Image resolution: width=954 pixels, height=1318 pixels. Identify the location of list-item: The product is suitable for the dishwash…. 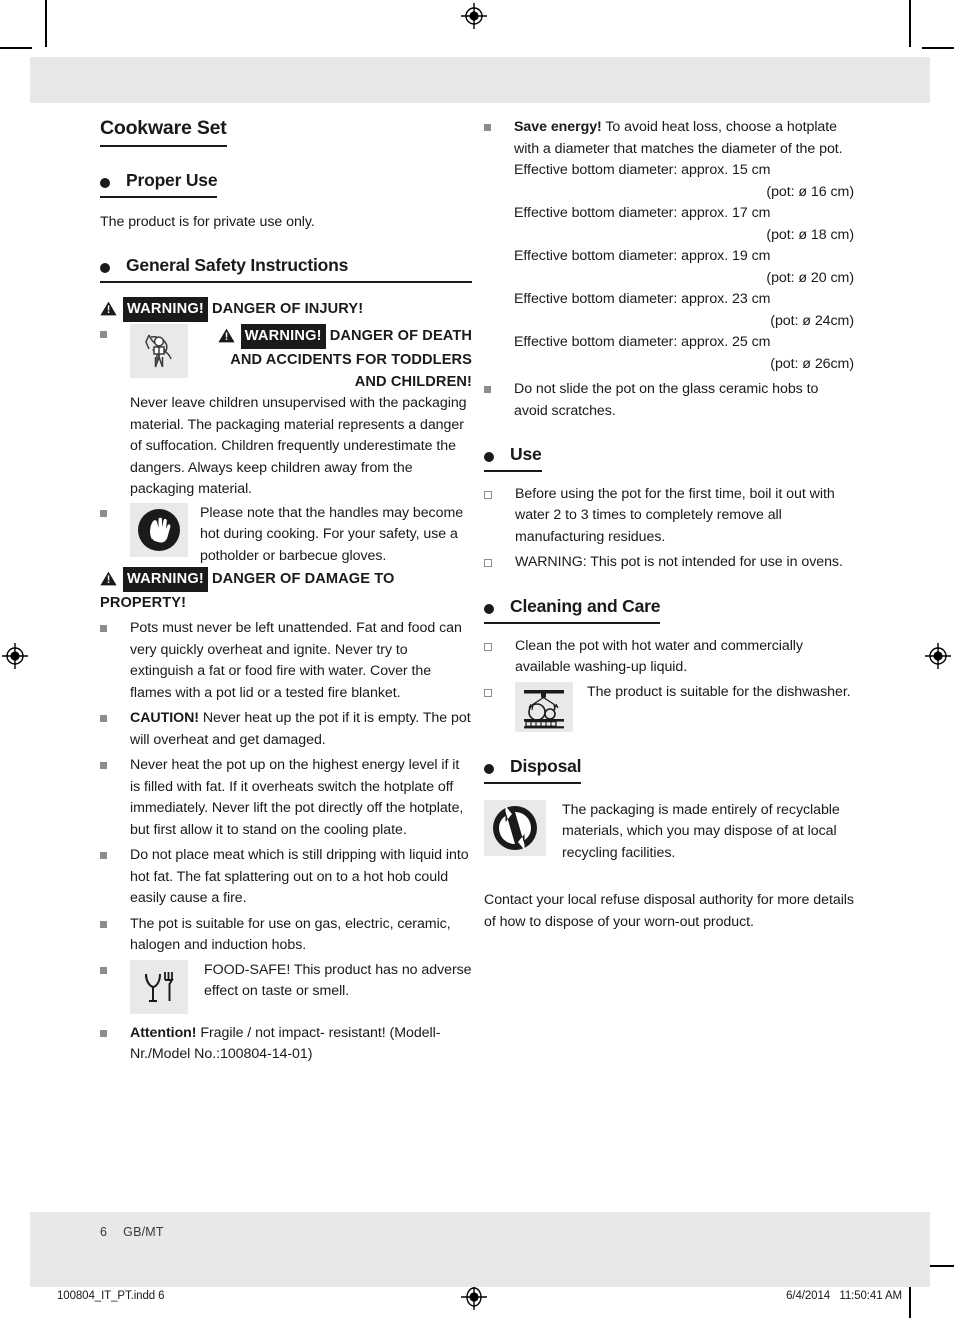
(669, 706).